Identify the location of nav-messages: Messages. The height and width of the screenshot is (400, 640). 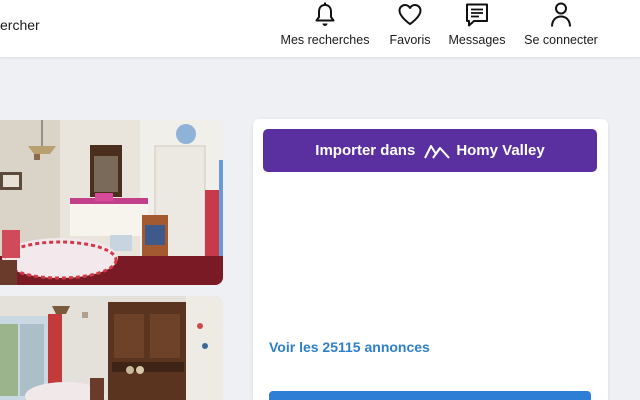
(477, 28).